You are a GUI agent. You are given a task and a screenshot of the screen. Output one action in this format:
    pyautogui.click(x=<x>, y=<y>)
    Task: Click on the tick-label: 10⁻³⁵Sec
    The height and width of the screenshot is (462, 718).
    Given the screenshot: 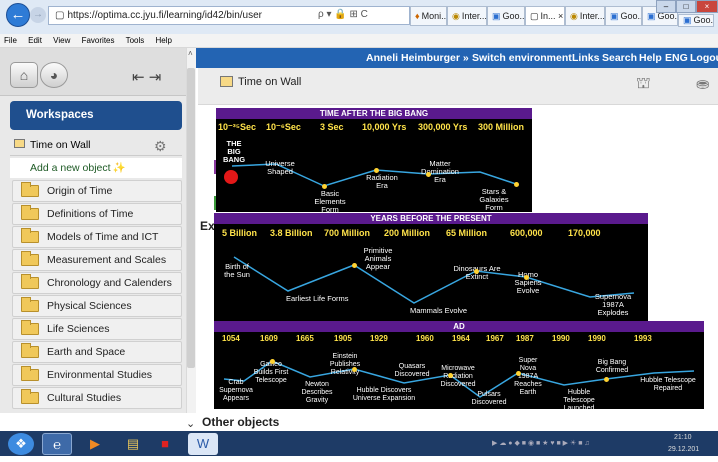 What is the action you would take?
    pyautogui.click(x=237, y=127)
    